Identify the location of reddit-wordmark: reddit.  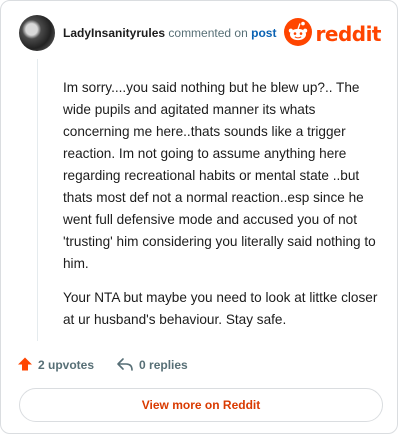
(348, 34).